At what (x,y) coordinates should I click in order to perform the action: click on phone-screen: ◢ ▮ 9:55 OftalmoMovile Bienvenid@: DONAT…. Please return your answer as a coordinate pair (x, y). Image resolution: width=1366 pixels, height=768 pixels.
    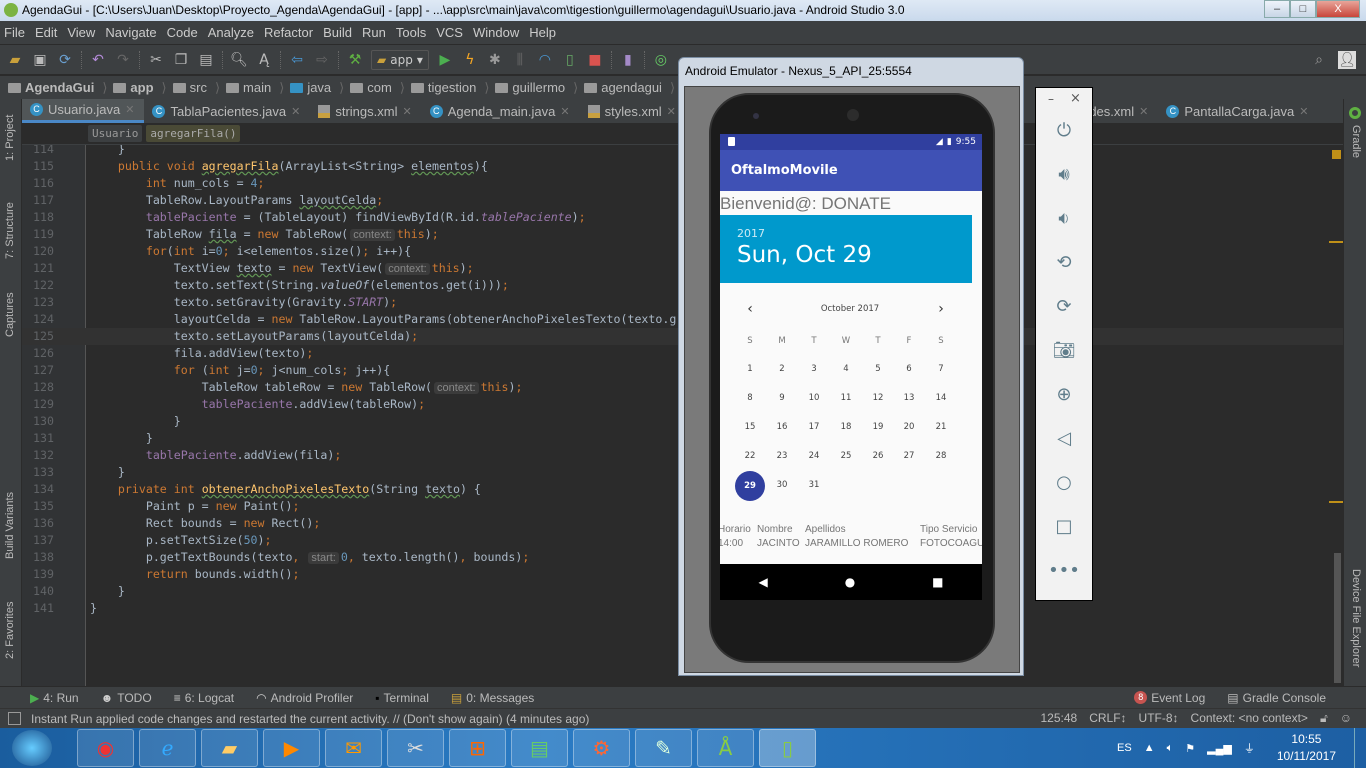
    Looking at the image, I should click on (851, 367).